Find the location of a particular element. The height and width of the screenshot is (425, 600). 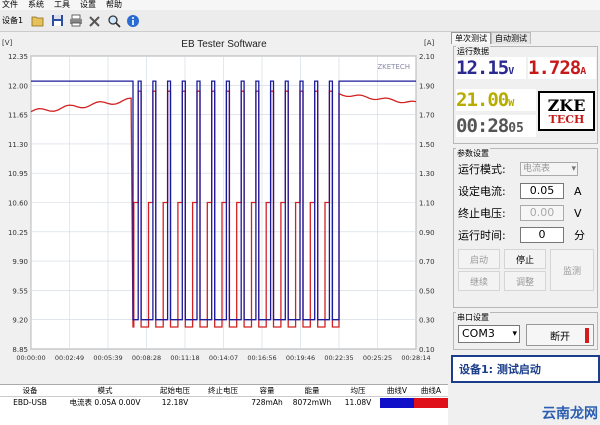

serial-title: 串口设置 is located at coordinates (473, 317).